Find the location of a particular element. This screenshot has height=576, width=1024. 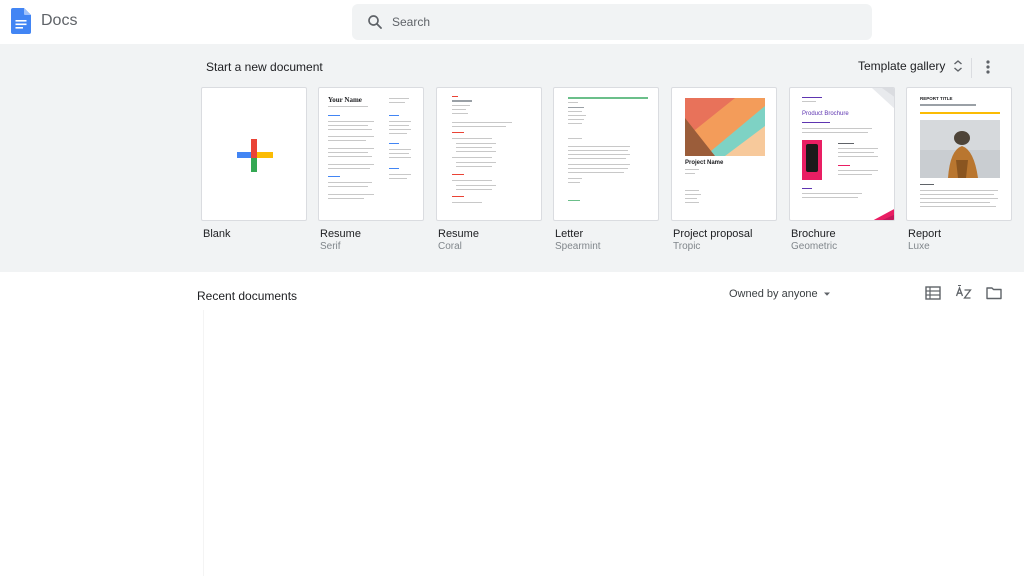

template-brochure-geometric: Product Brochure Brochure Geometric is located at coordinates (842, 169).